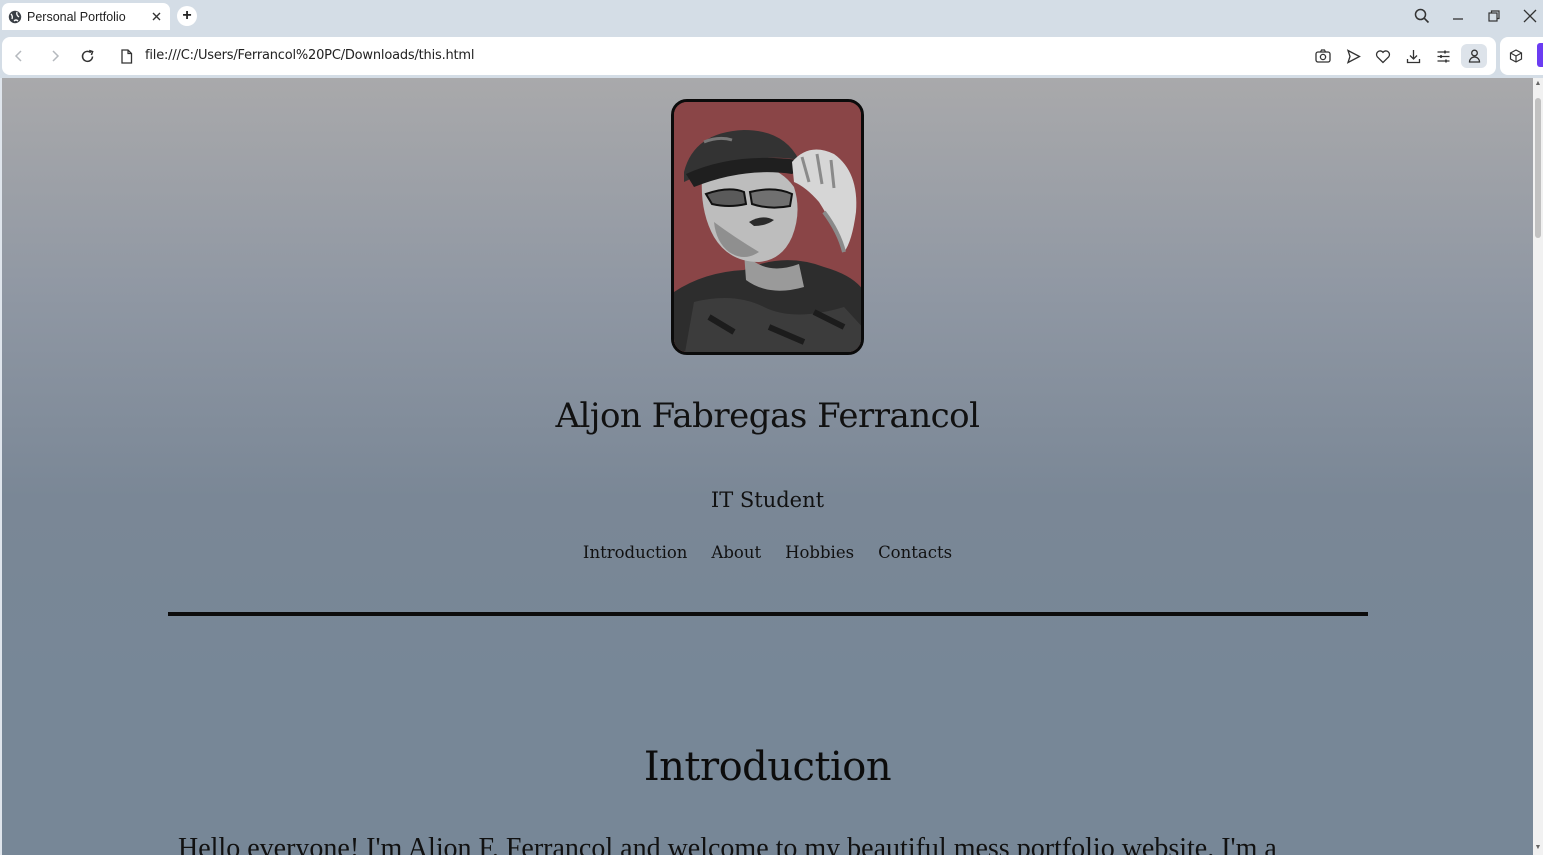  What do you see at coordinates (15, 17) in the screenshot?
I see `globe-icon` at bounding box center [15, 17].